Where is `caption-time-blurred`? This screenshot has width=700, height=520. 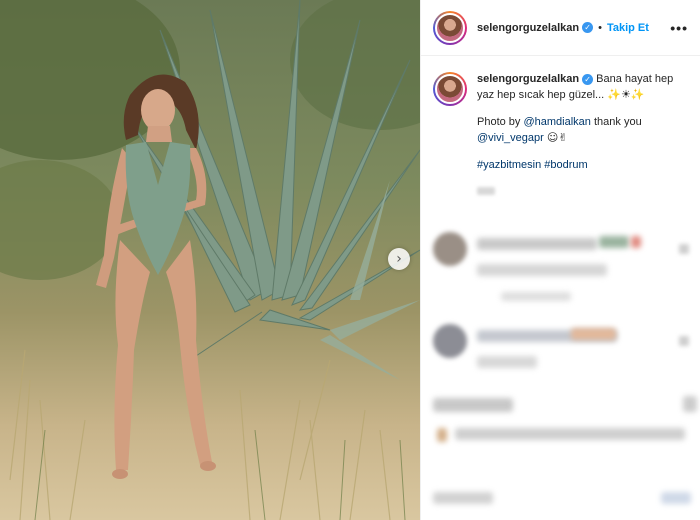
caption-time-blurred is located at coordinates (486, 191).